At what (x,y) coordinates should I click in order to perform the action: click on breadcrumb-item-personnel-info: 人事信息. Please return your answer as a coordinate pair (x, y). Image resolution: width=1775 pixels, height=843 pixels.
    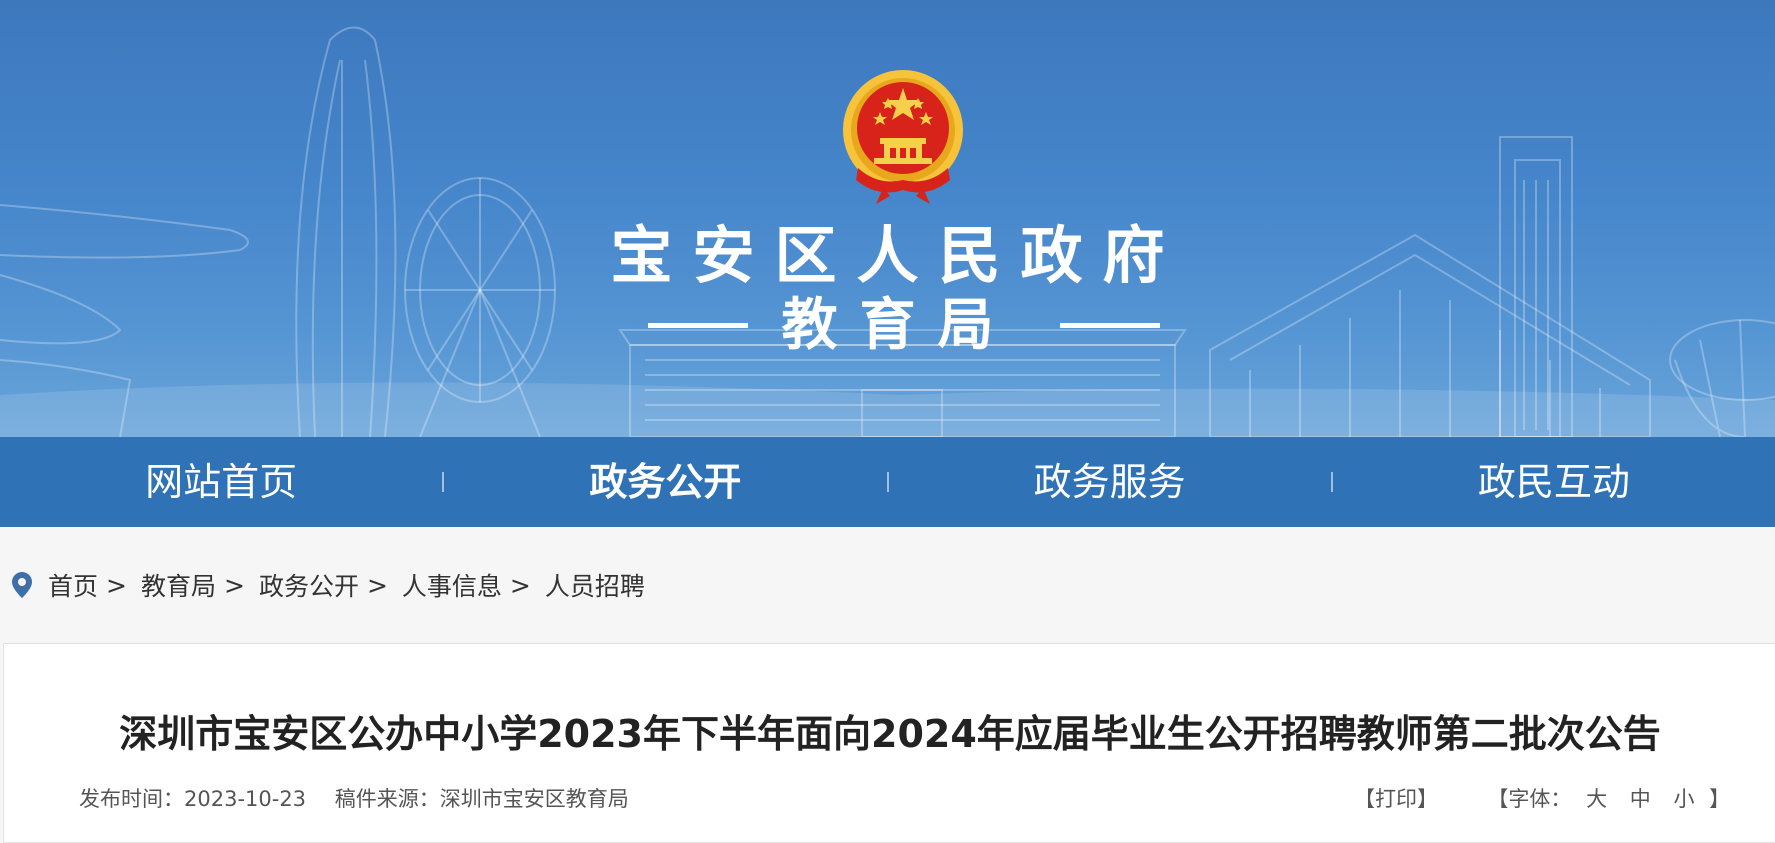
    Looking at the image, I should click on (452, 585).